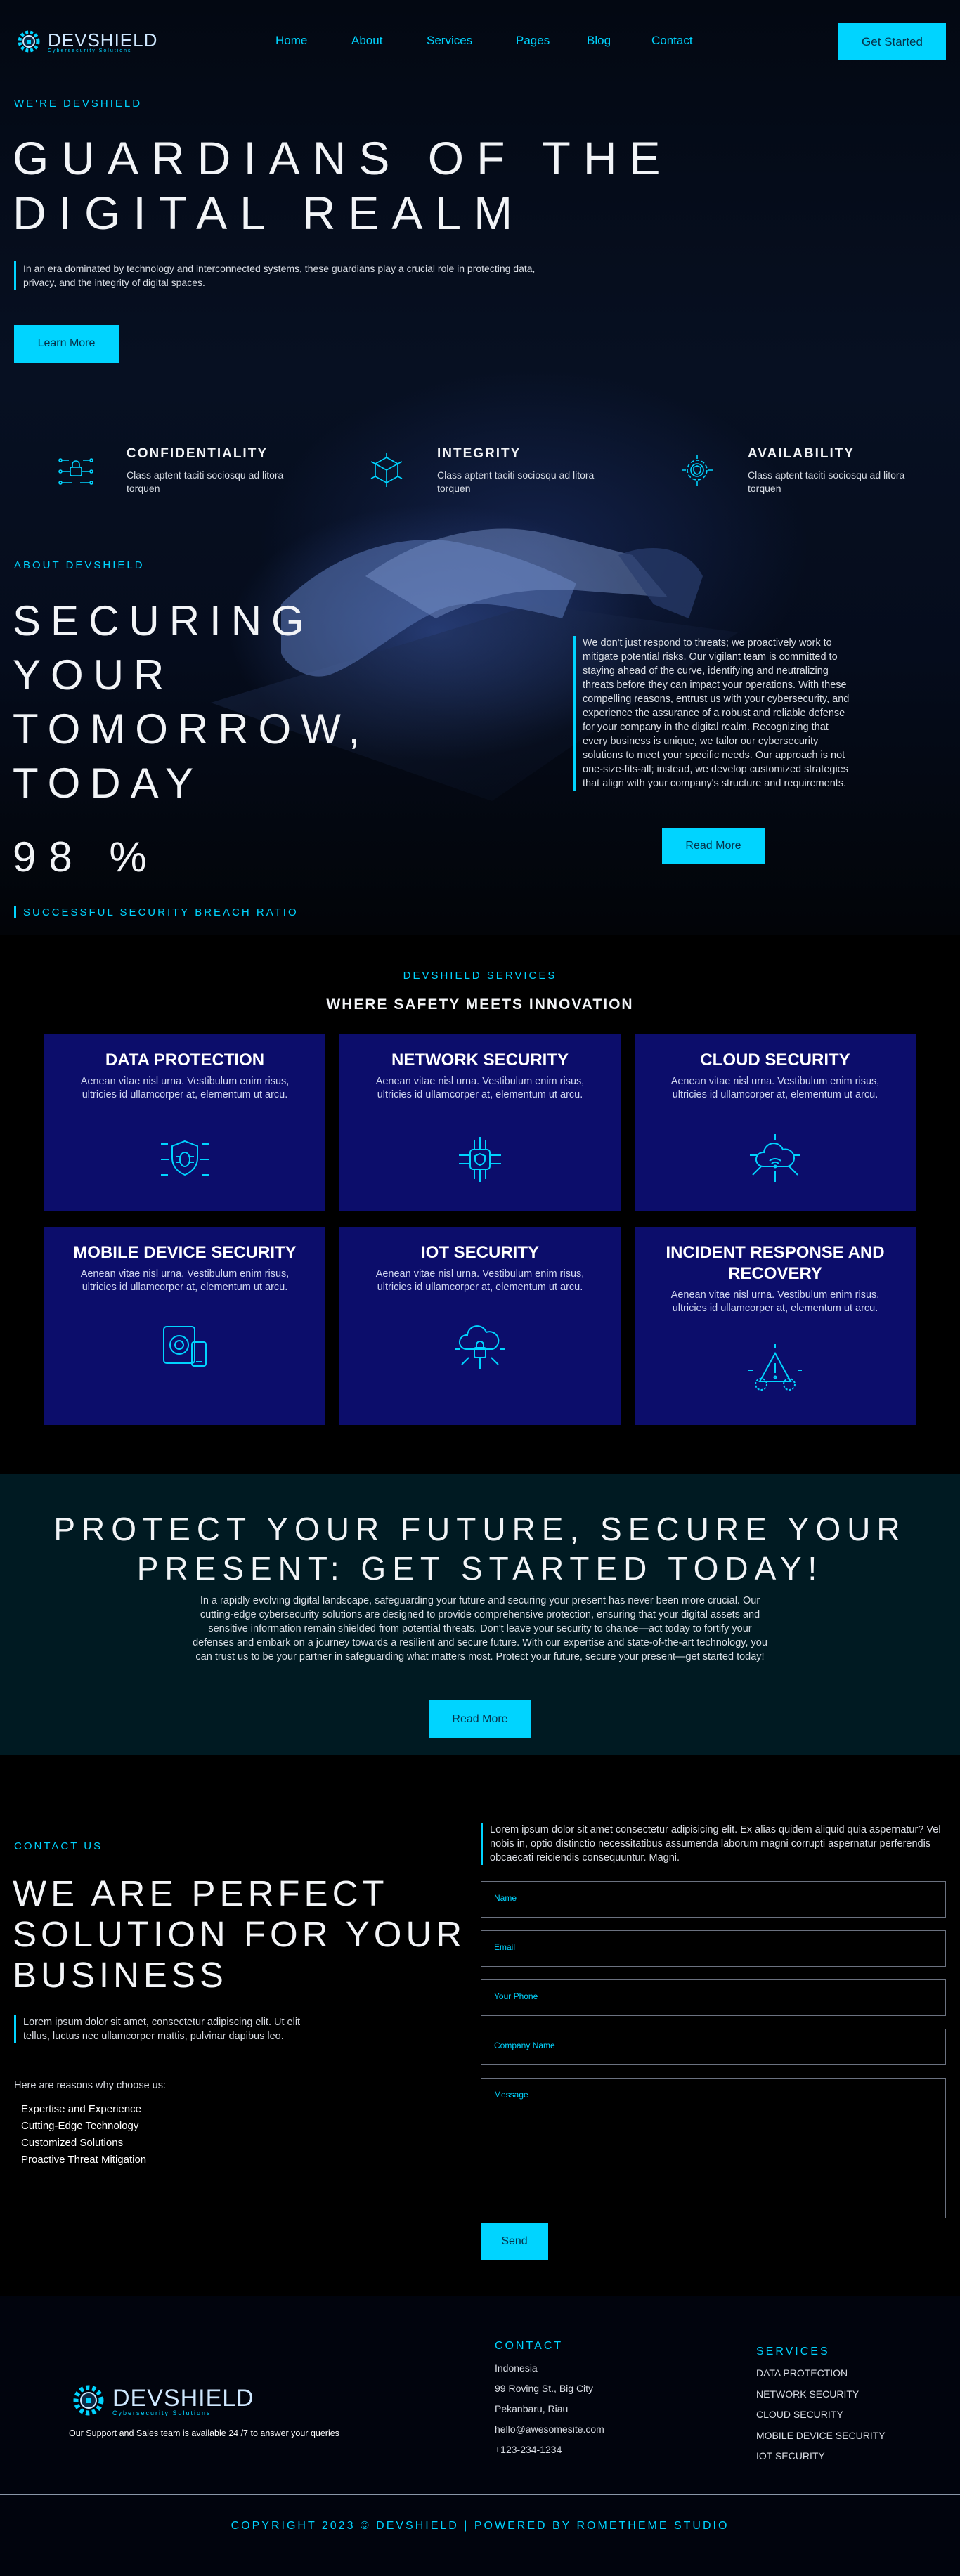 Image resolution: width=960 pixels, height=2576 pixels. What do you see at coordinates (480, 2494) in the screenshot?
I see `footer-divider` at bounding box center [480, 2494].